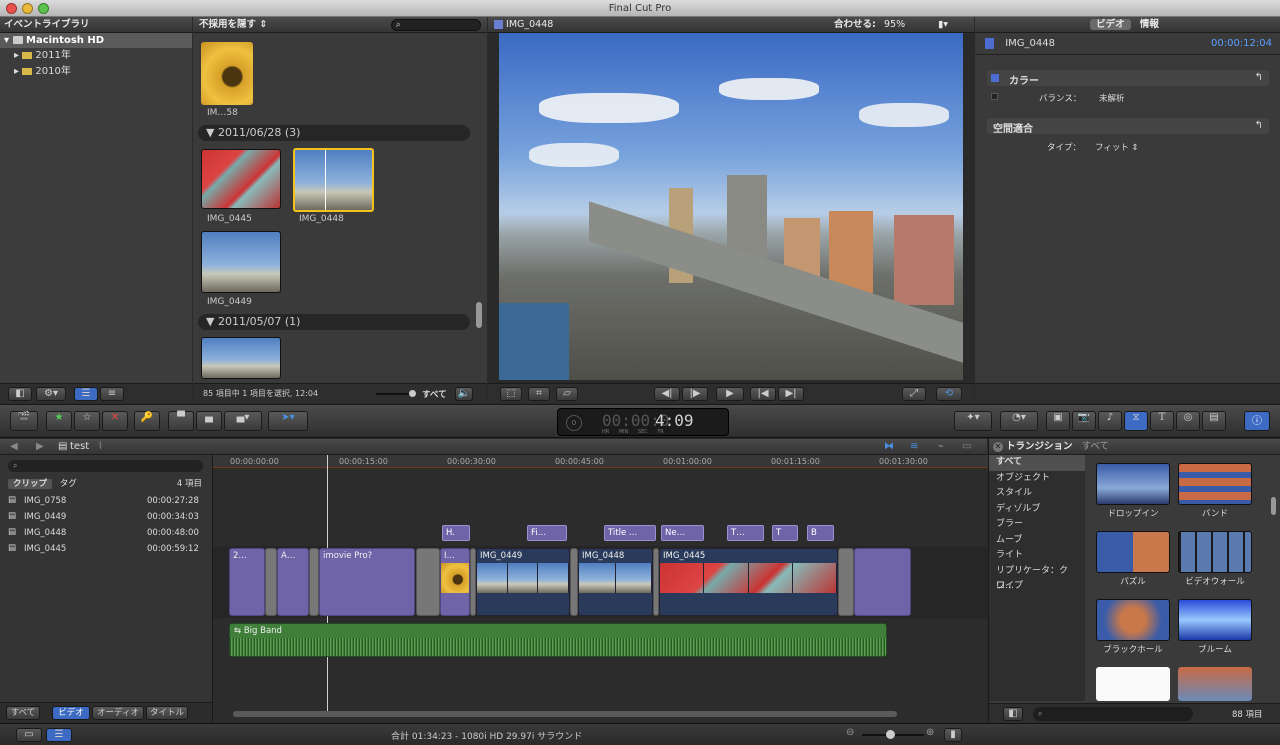 This screenshot has width=1280, height=745. I want to click on type-popup: フィット ⇕, so click(1117, 147).